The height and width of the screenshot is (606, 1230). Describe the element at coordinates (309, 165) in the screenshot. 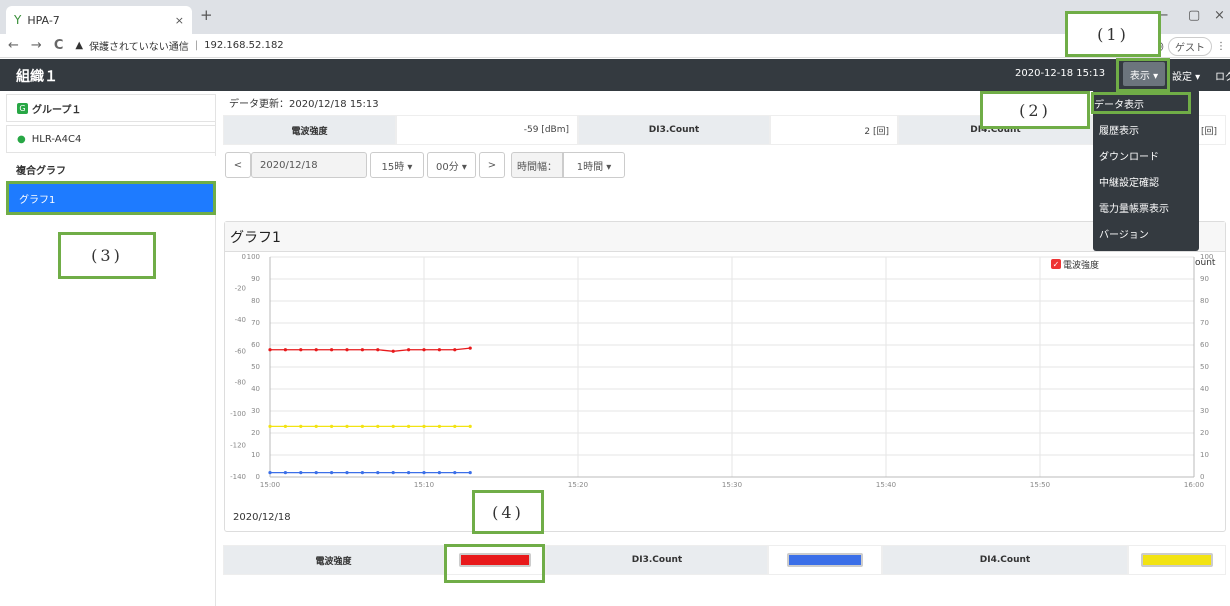

I see `date-input: 2020/12/18` at that location.